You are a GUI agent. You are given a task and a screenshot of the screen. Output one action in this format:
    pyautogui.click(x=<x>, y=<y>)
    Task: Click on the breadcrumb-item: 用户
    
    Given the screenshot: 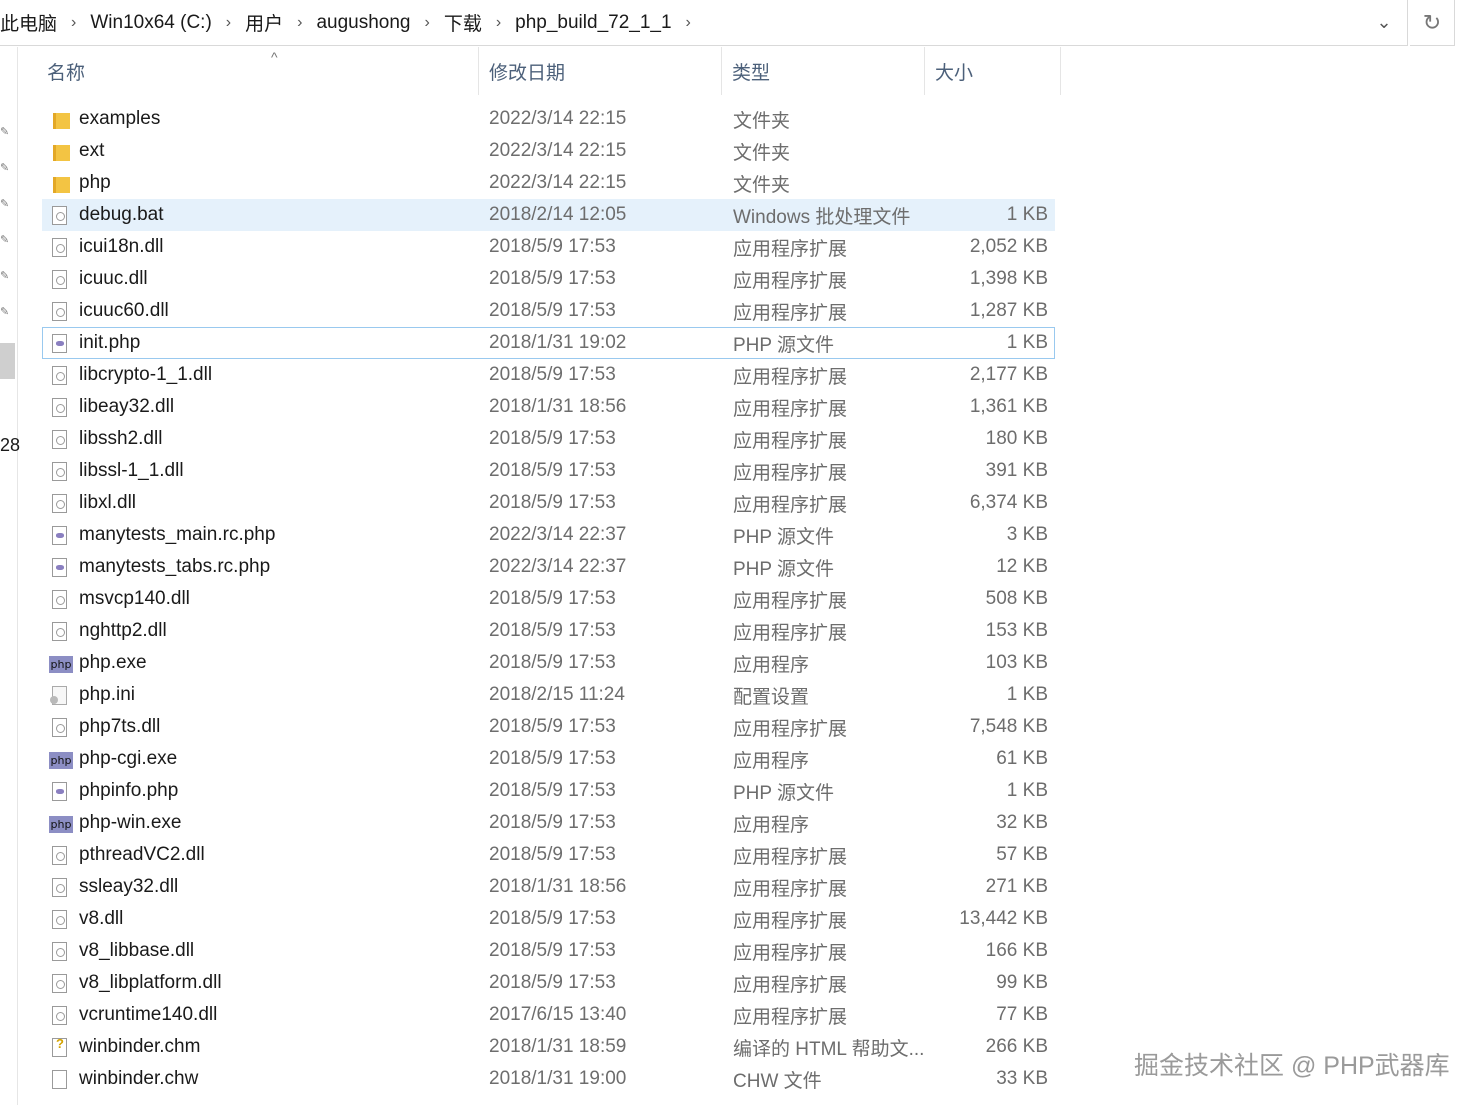 What is the action you would take?
    pyautogui.click(x=264, y=22)
    